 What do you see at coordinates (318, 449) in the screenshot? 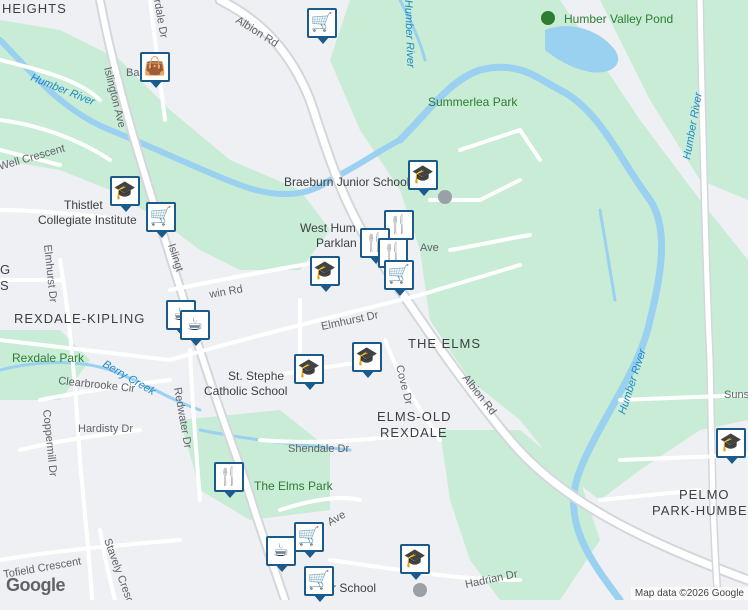
I see `label-shendale-dr: Shendale Dr` at bounding box center [318, 449].